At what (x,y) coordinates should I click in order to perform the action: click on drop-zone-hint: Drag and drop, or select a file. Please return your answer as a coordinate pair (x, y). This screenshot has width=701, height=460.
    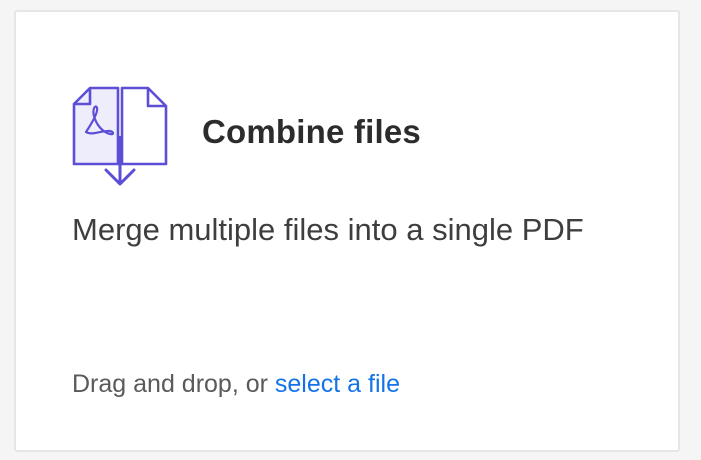
    Looking at the image, I should click on (236, 384).